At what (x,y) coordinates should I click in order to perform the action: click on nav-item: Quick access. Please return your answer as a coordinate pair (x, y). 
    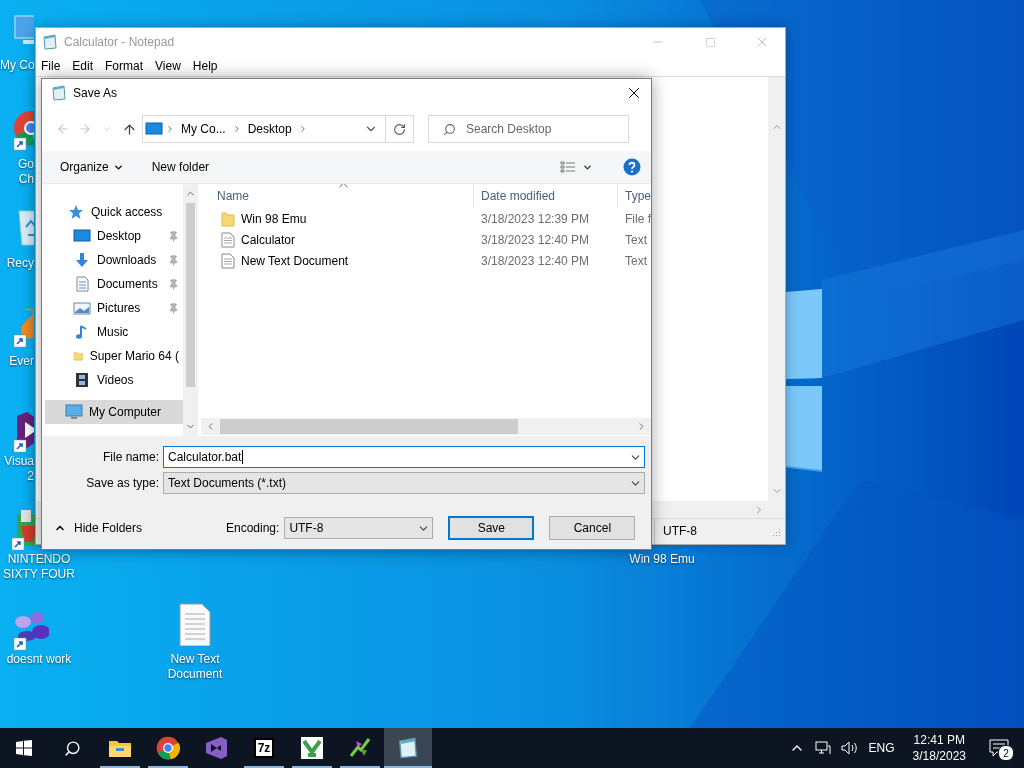
    Looking at the image, I should click on (114, 212).